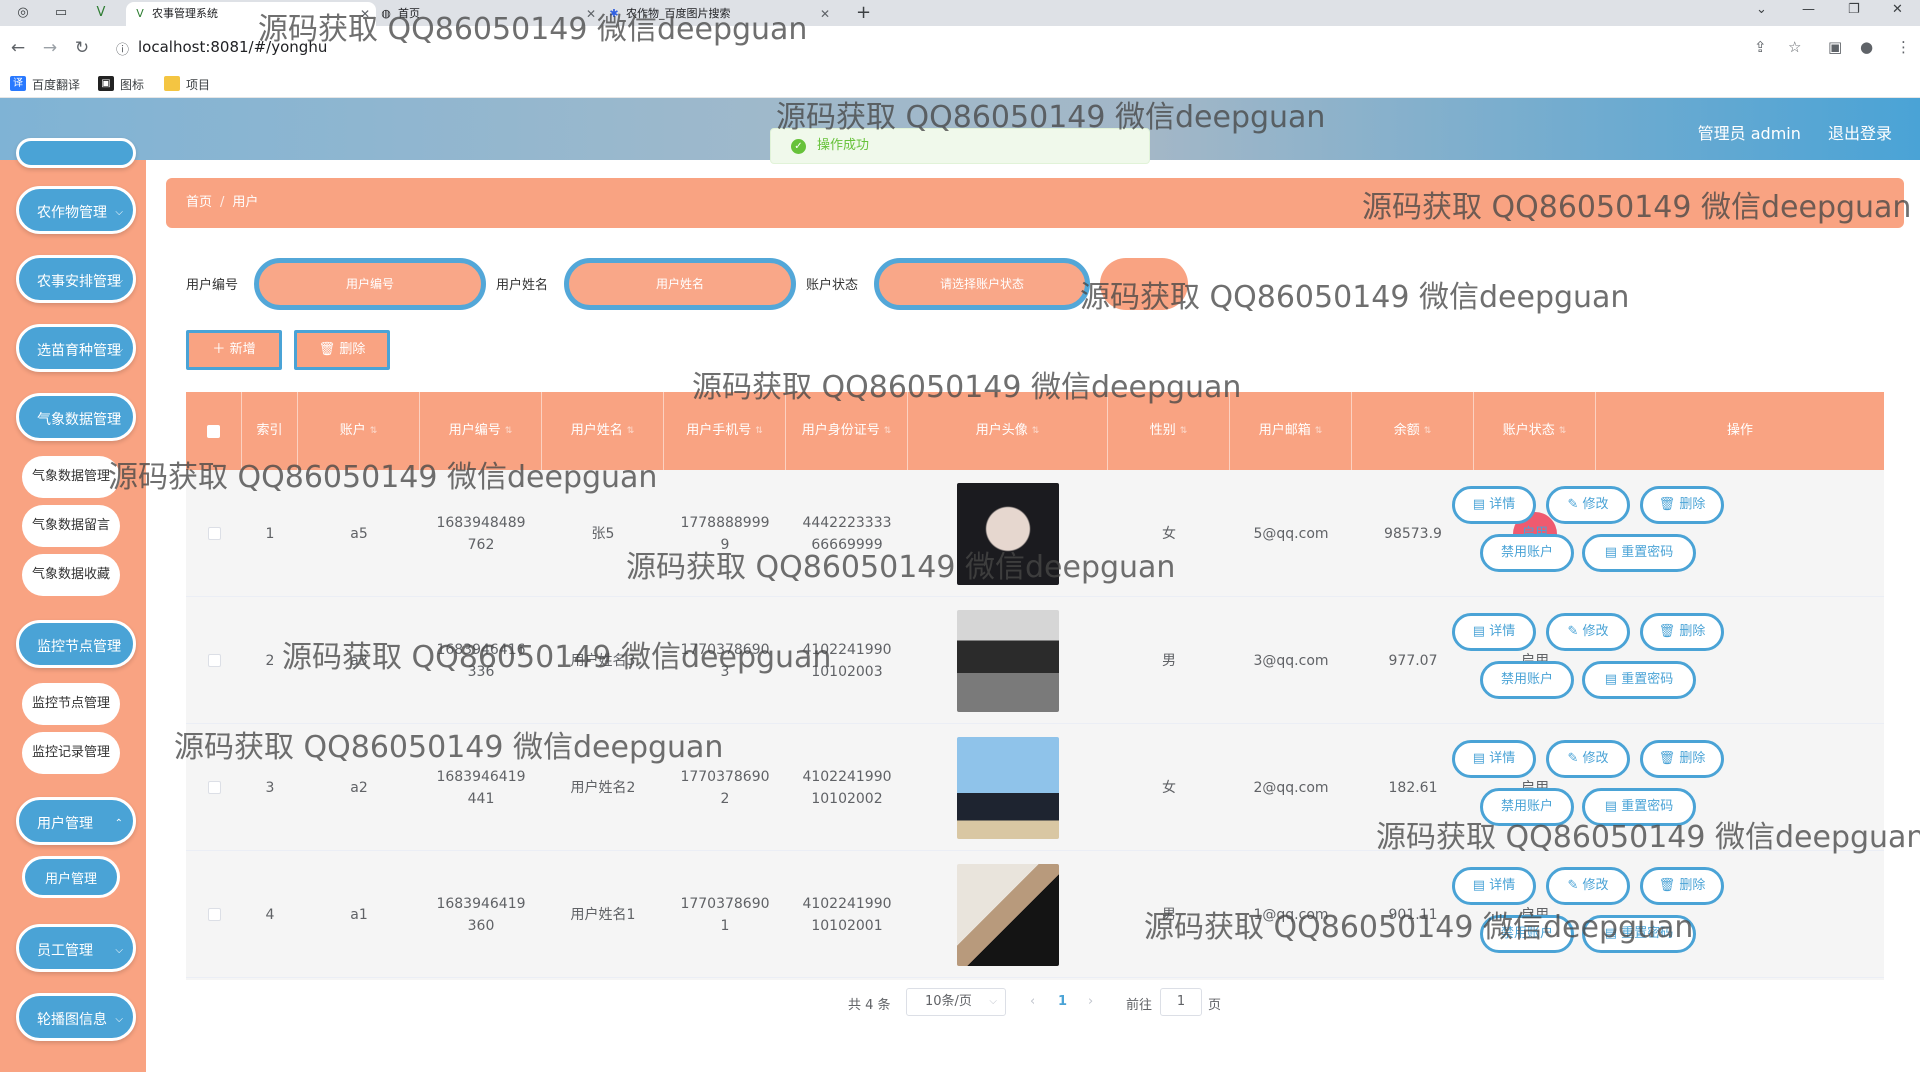  What do you see at coordinates (76, 948) in the screenshot?
I see `sidebar-item-staff: 员工管理 ⌵` at bounding box center [76, 948].